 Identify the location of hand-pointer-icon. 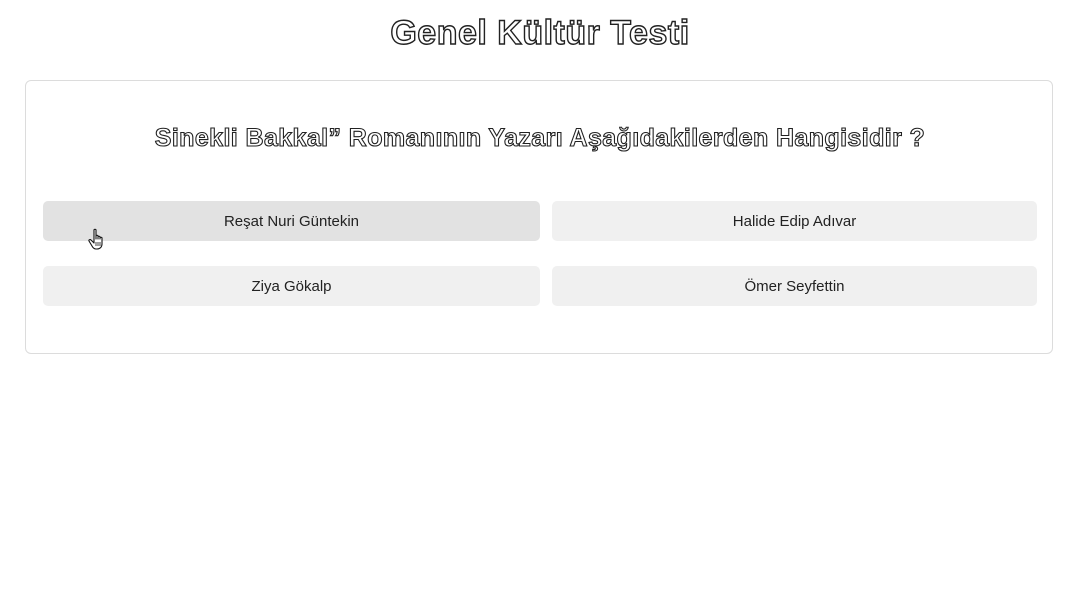
(95, 239).